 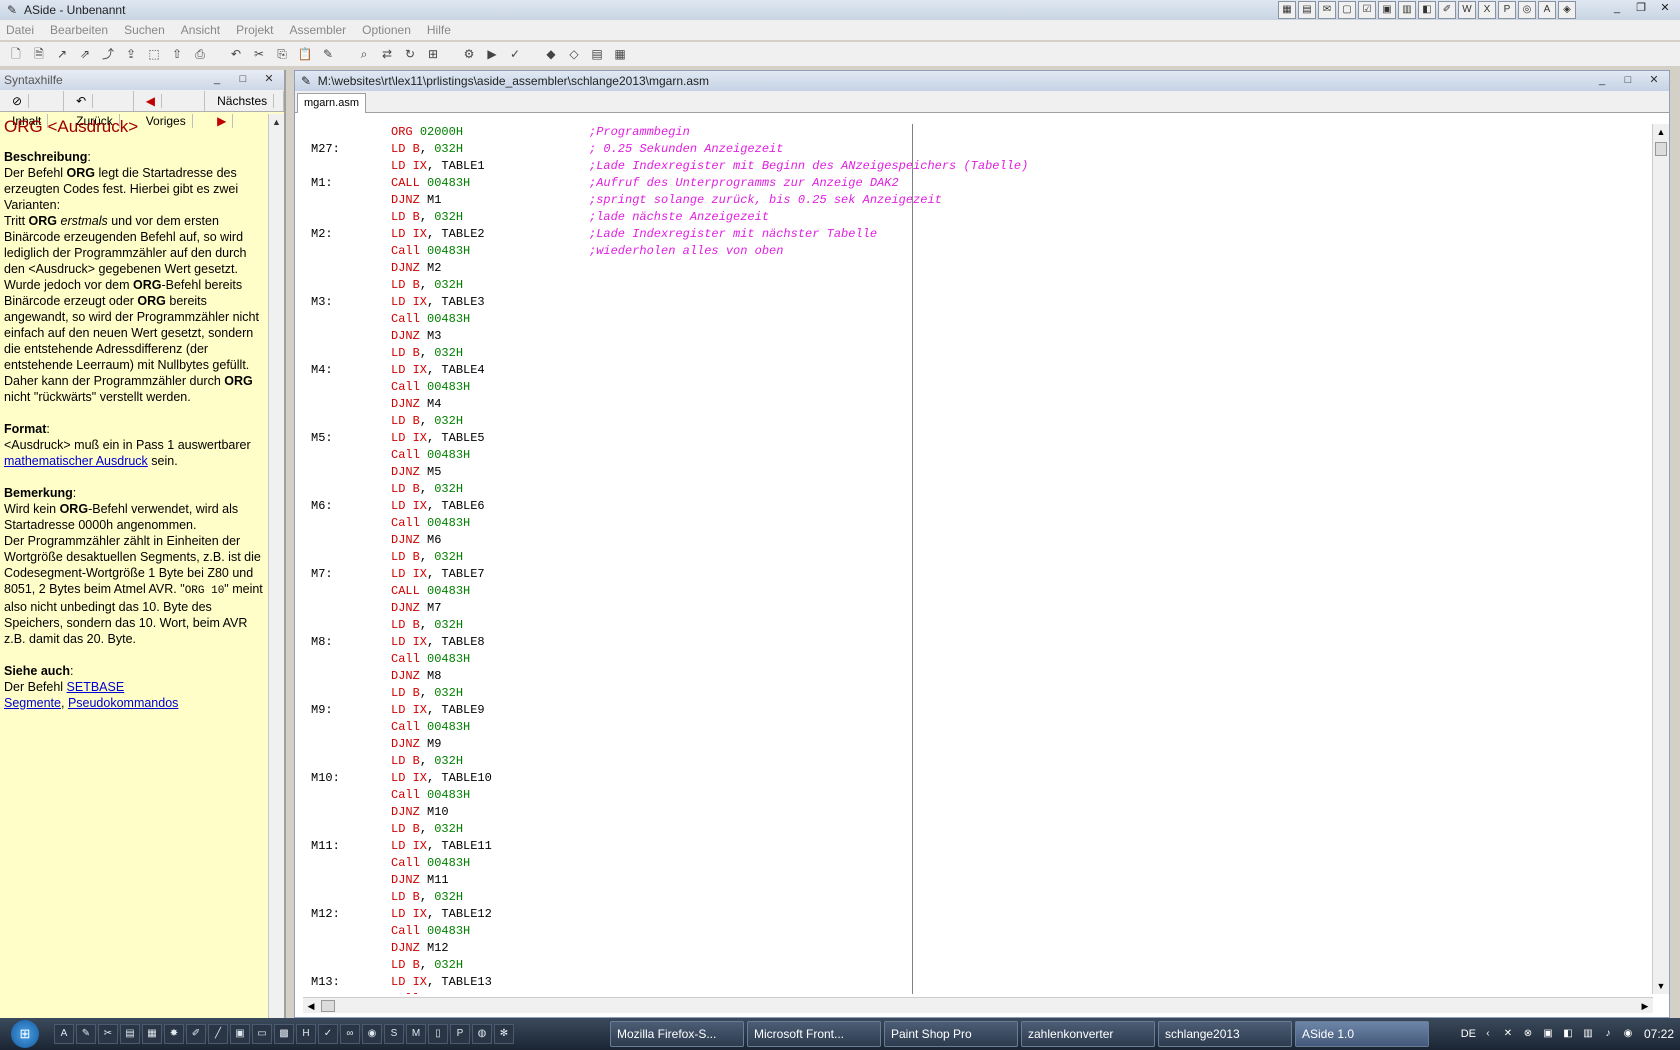 I want to click on menu-datei: Datei, so click(x=20, y=30).